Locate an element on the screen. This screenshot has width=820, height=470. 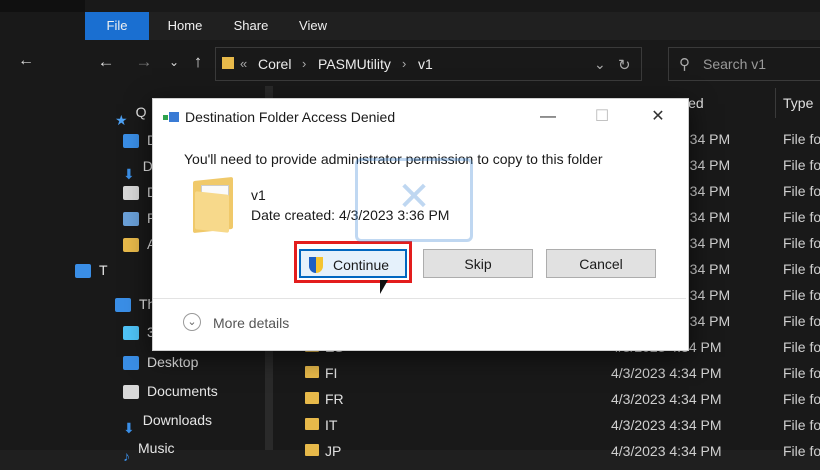
search-placeholder: Search v1 is located at coordinates (735, 64).